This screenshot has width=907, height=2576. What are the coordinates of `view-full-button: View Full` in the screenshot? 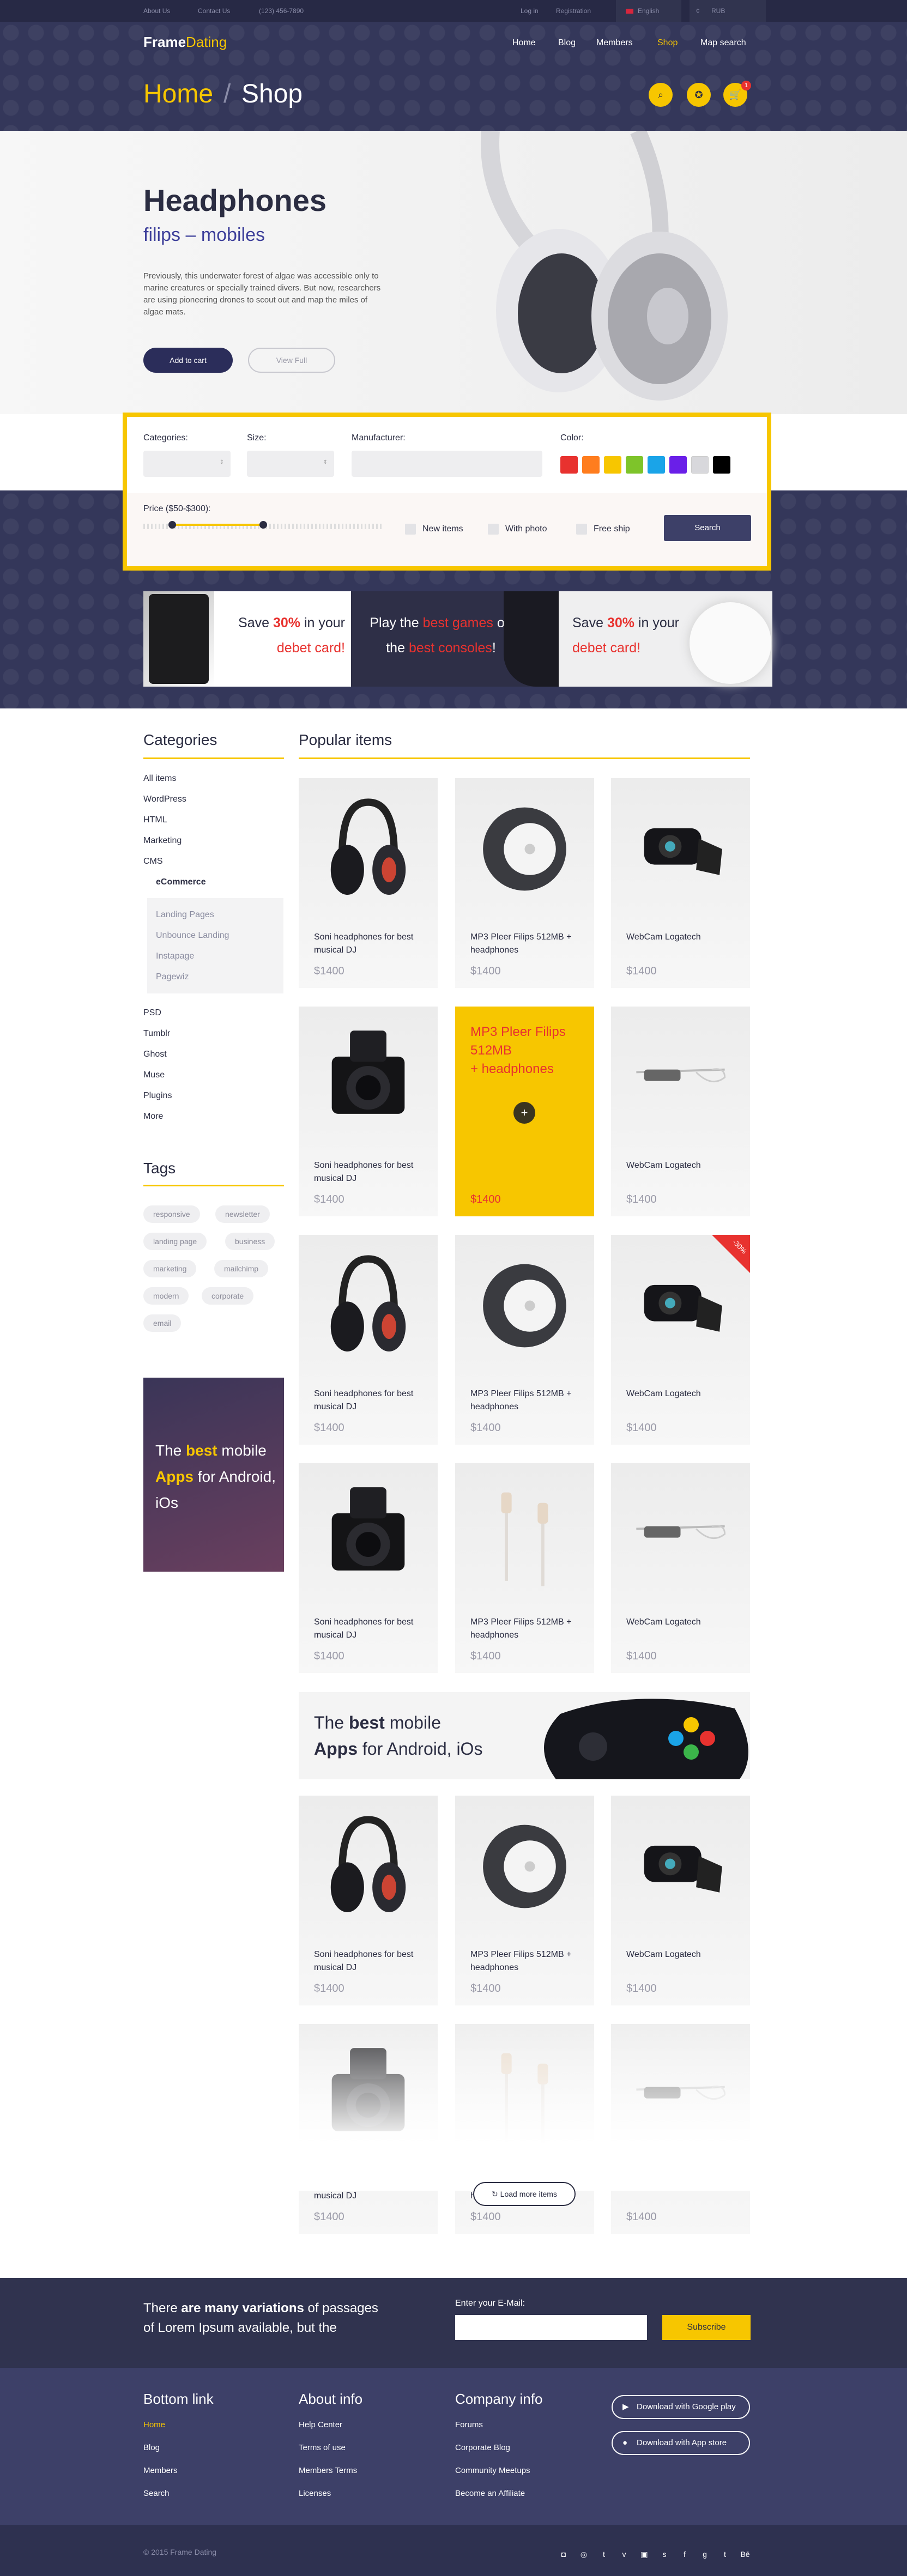 It's located at (292, 361).